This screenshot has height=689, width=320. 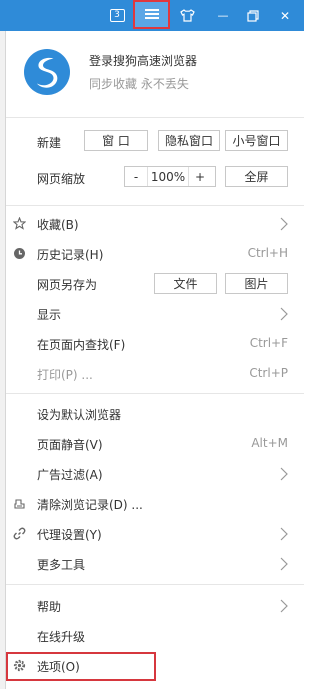 What do you see at coordinates (155, 344) in the screenshot?
I see `menu-item-find: 在页面内查找(F) Ctrl+F` at bounding box center [155, 344].